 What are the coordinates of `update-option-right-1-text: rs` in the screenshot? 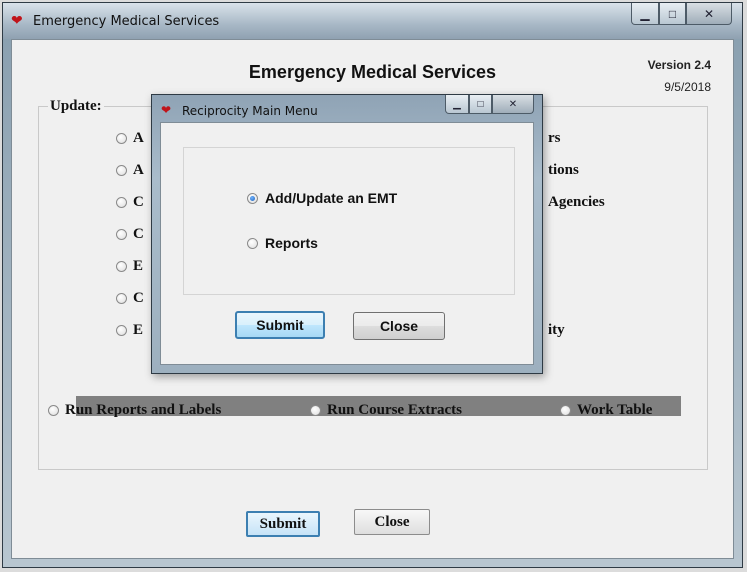 It's located at (554, 138).